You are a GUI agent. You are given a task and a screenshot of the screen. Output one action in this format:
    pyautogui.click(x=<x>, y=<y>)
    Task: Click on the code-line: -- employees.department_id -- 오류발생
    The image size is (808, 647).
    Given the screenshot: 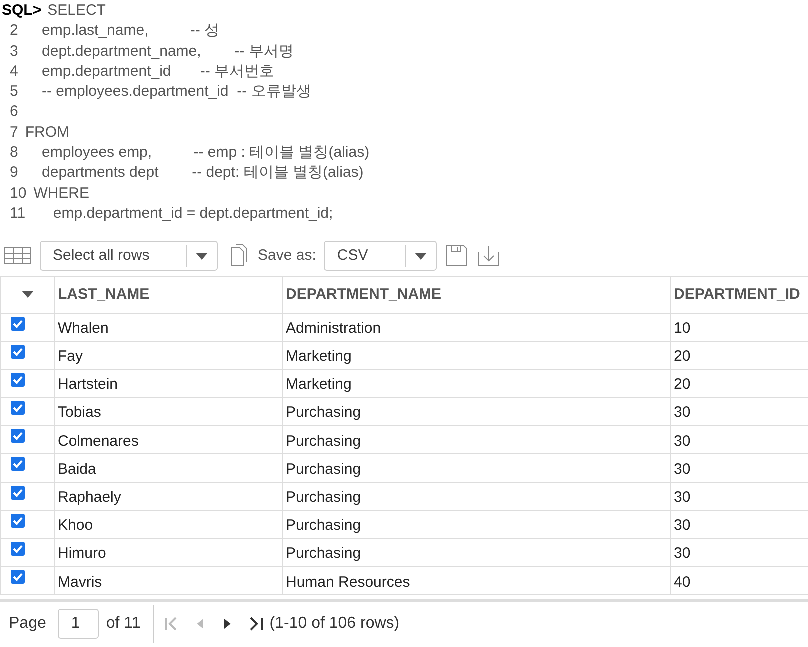 What is the action you would take?
    pyautogui.click(x=176, y=92)
    